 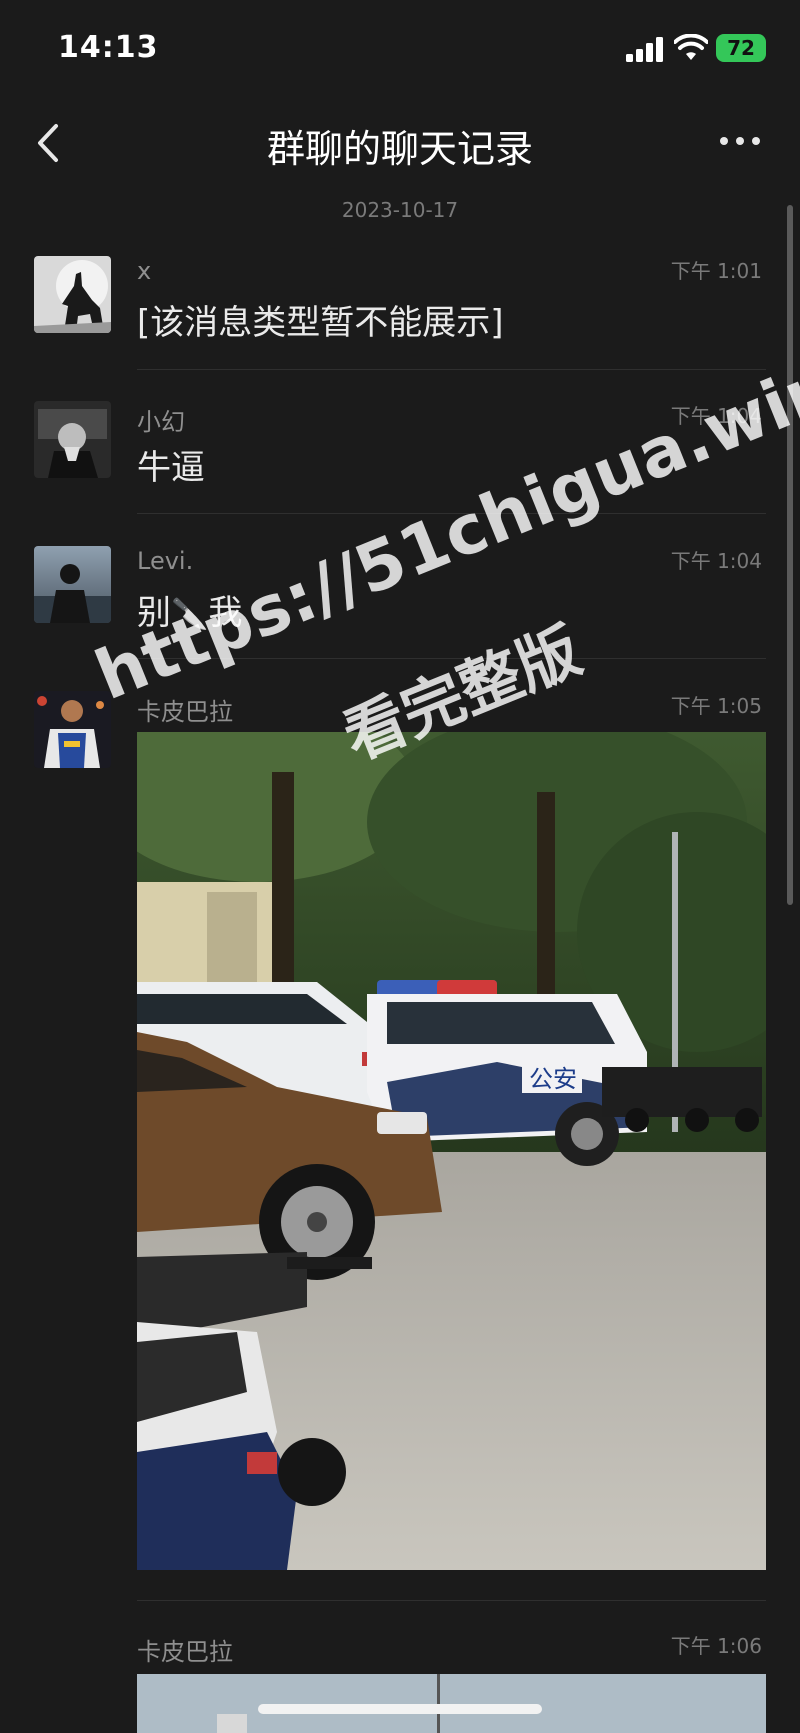 What do you see at coordinates (400, 602) in the screenshot?
I see `message-item: Levi. 下午 1:04 别🔪我` at bounding box center [400, 602].